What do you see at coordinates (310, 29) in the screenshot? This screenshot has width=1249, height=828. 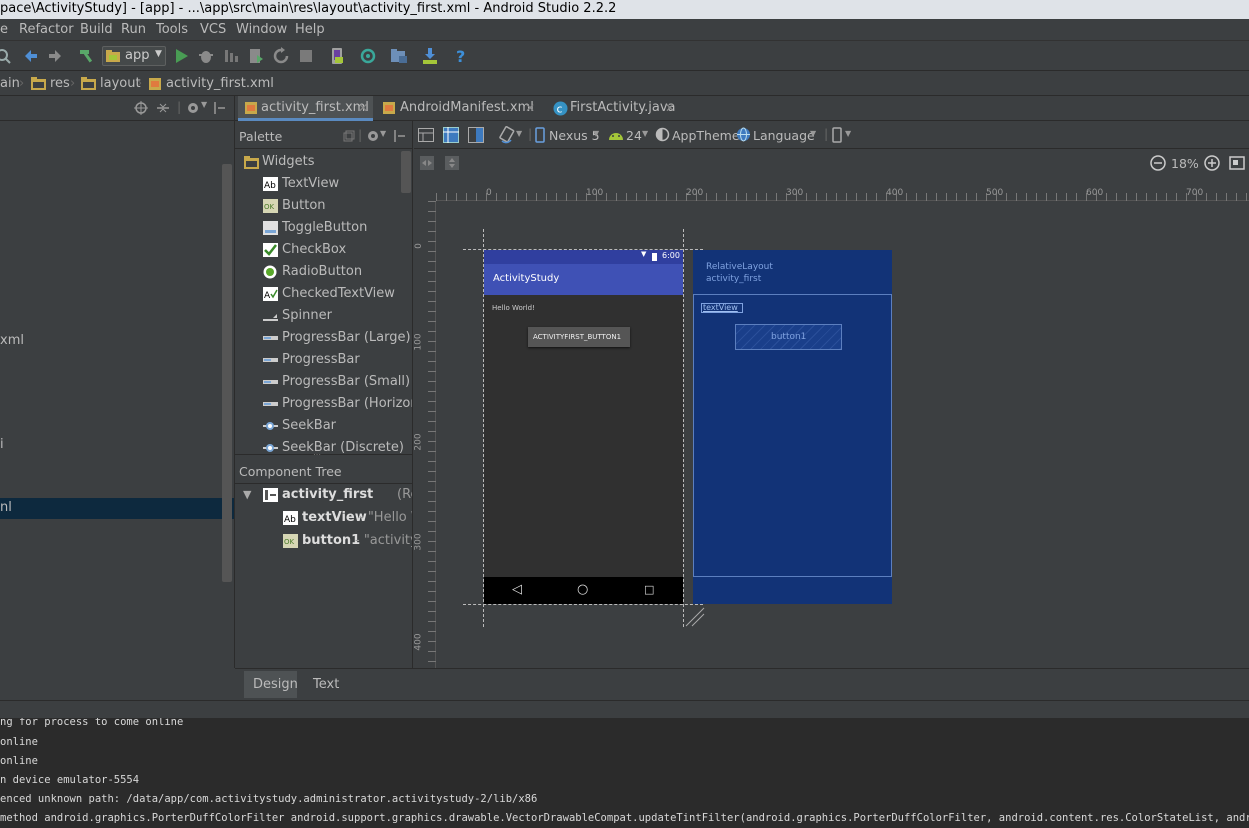 I see `menu-help: Help` at bounding box center [310, 29].